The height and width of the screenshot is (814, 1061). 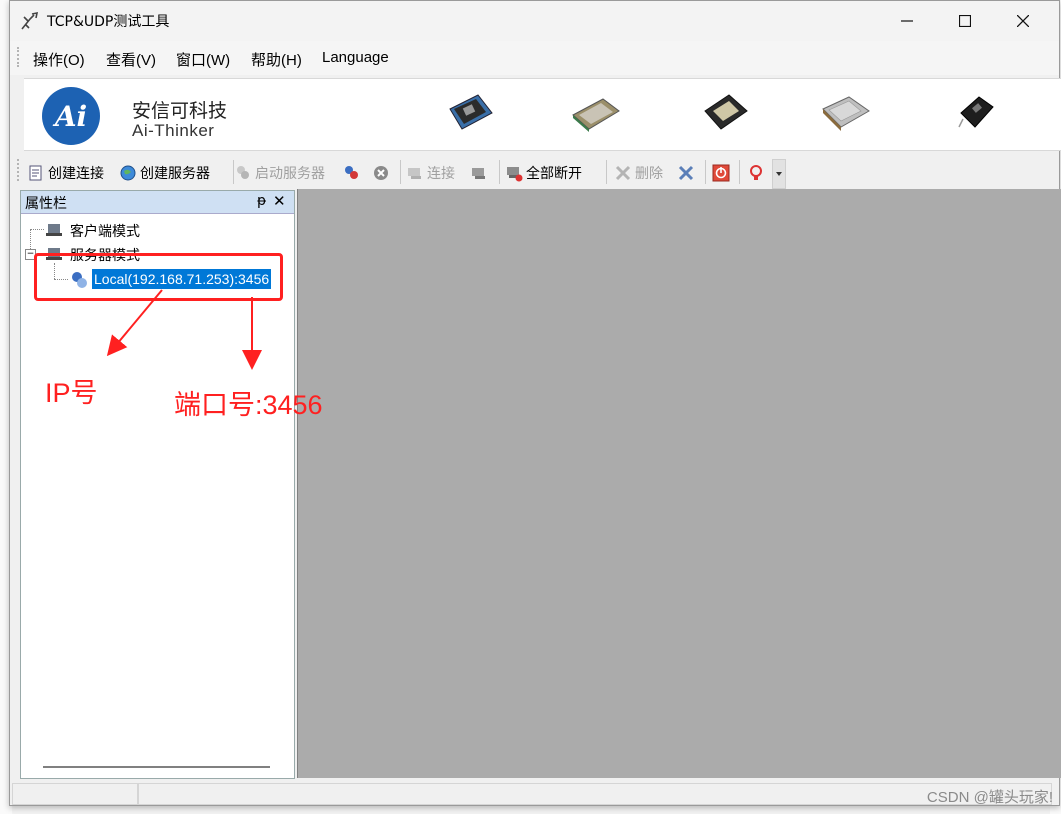 I want to click on stop-circle-icon, so click(x=381, y=173).